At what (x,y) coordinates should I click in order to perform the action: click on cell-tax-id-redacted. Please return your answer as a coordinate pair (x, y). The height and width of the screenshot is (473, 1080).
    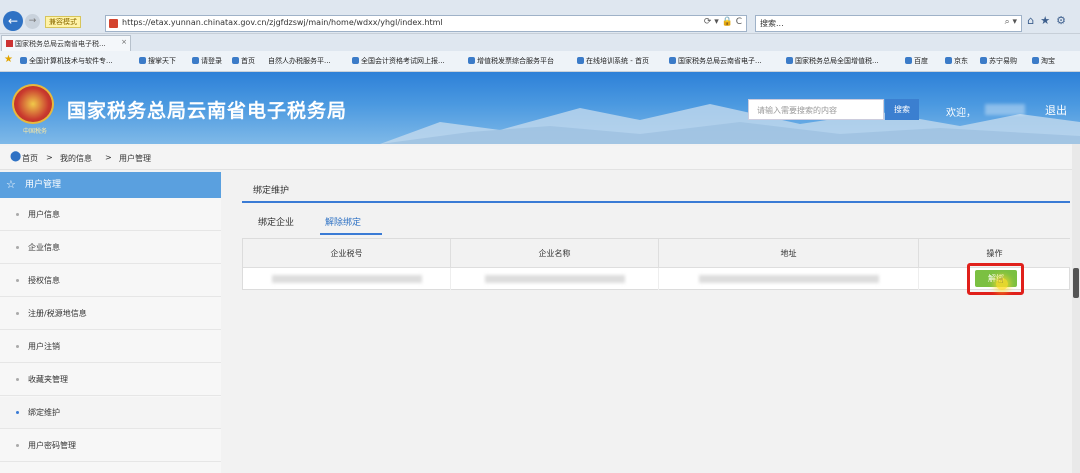
    Looking at the image, I should click on (347, 279).